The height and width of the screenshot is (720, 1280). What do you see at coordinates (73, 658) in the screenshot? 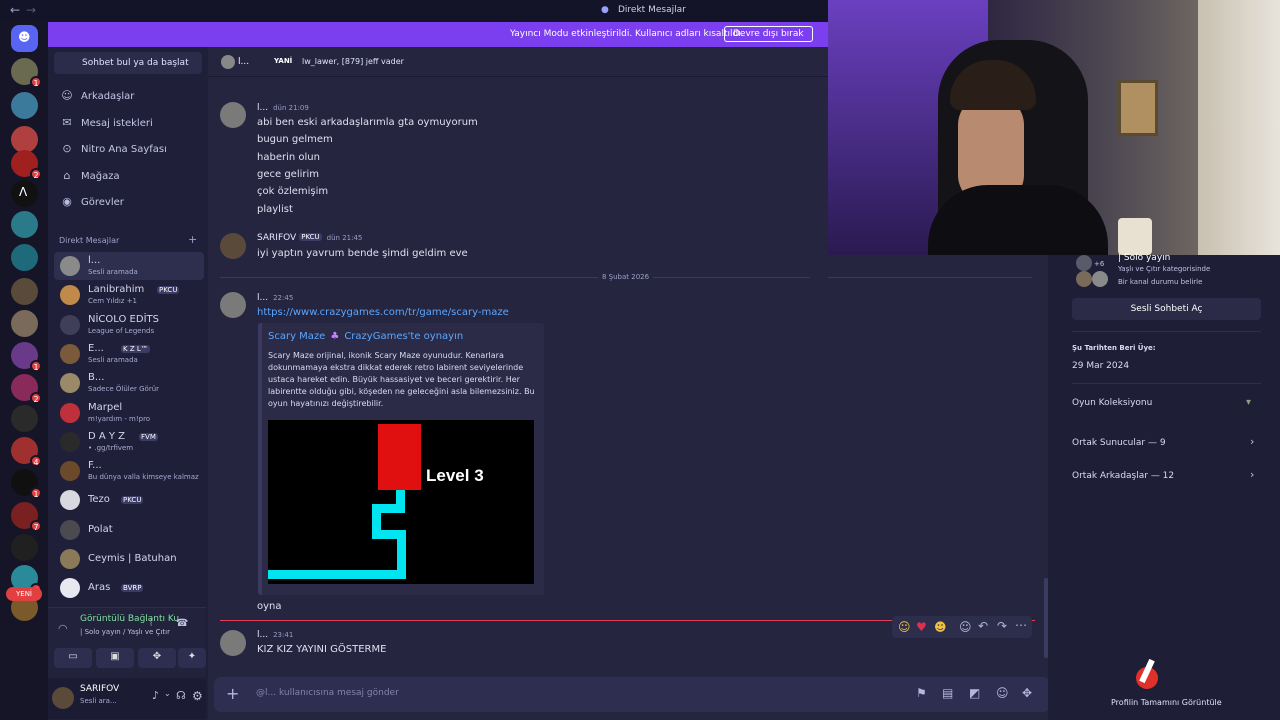
I see `camera-off-icon: ▭` at bounding box center [73, 658].